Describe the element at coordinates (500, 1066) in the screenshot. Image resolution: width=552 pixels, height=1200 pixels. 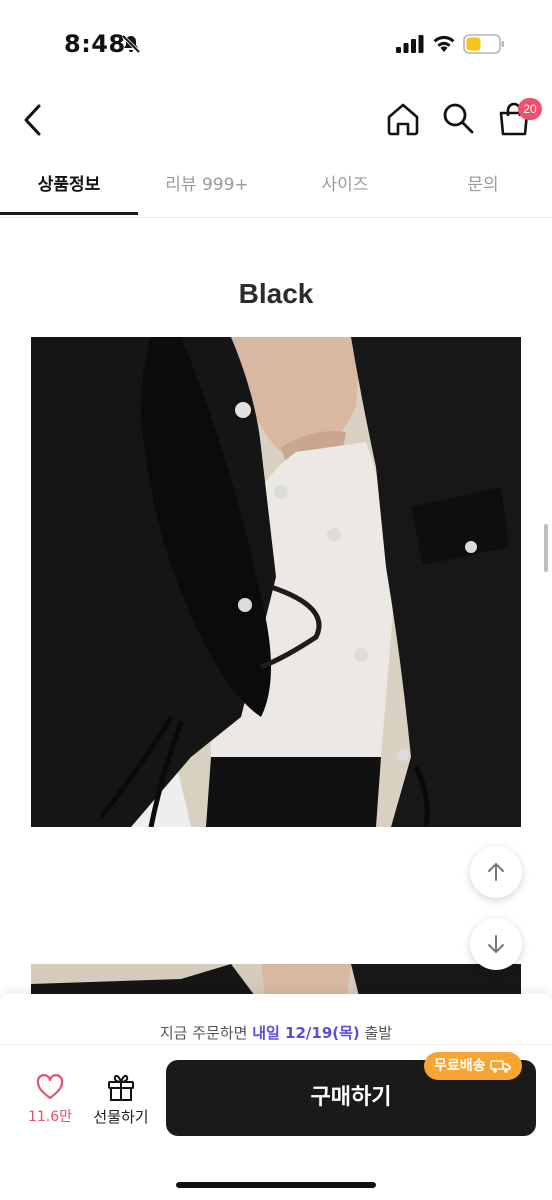
I see `truck-icon` at that location.